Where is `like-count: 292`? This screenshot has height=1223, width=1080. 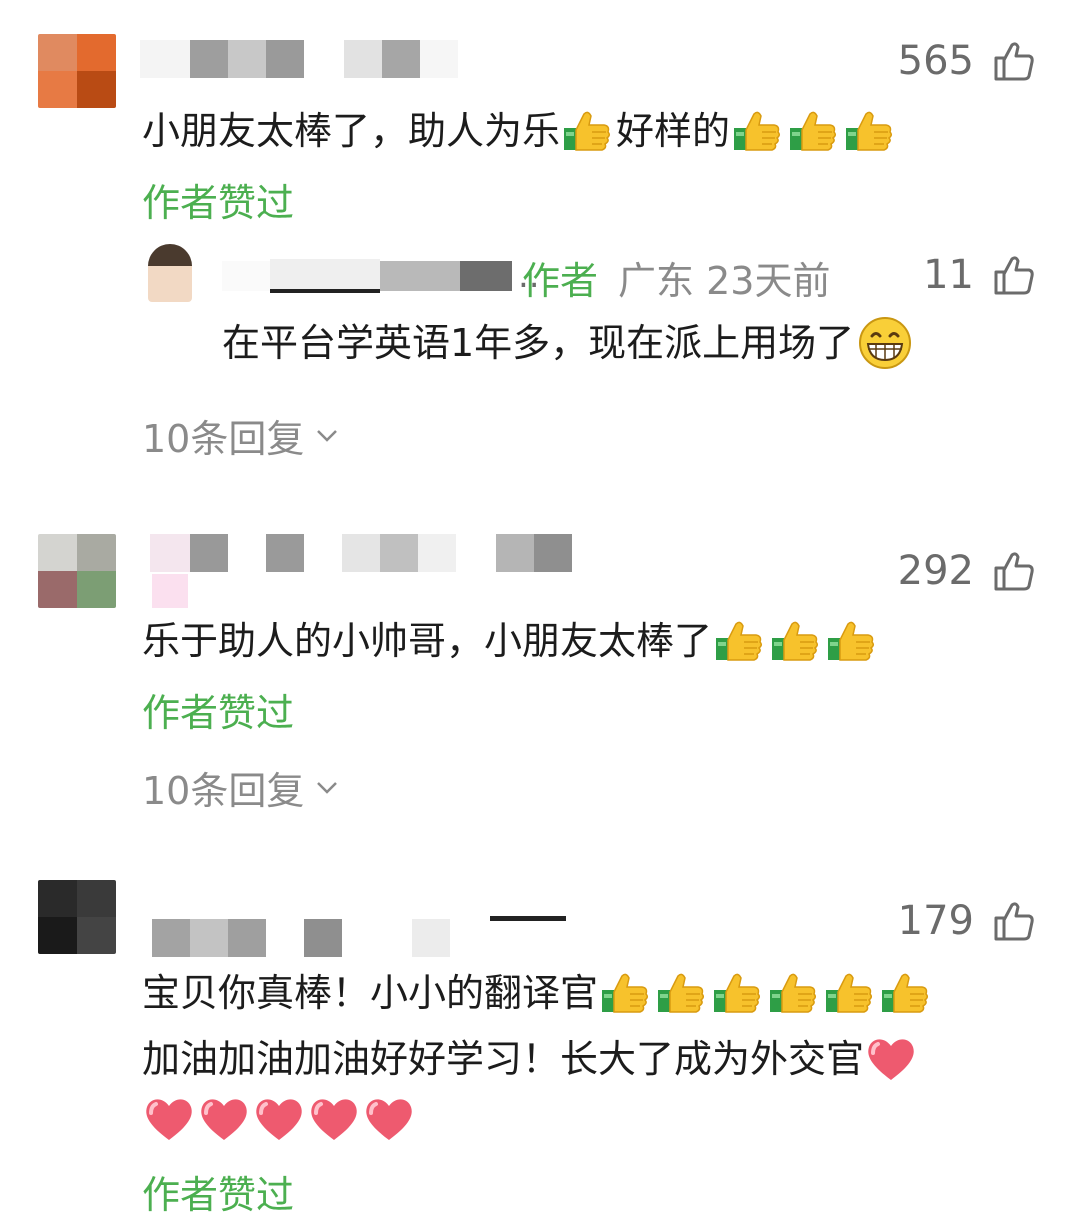
like-count: 292 is located at coordinates (935, 571).